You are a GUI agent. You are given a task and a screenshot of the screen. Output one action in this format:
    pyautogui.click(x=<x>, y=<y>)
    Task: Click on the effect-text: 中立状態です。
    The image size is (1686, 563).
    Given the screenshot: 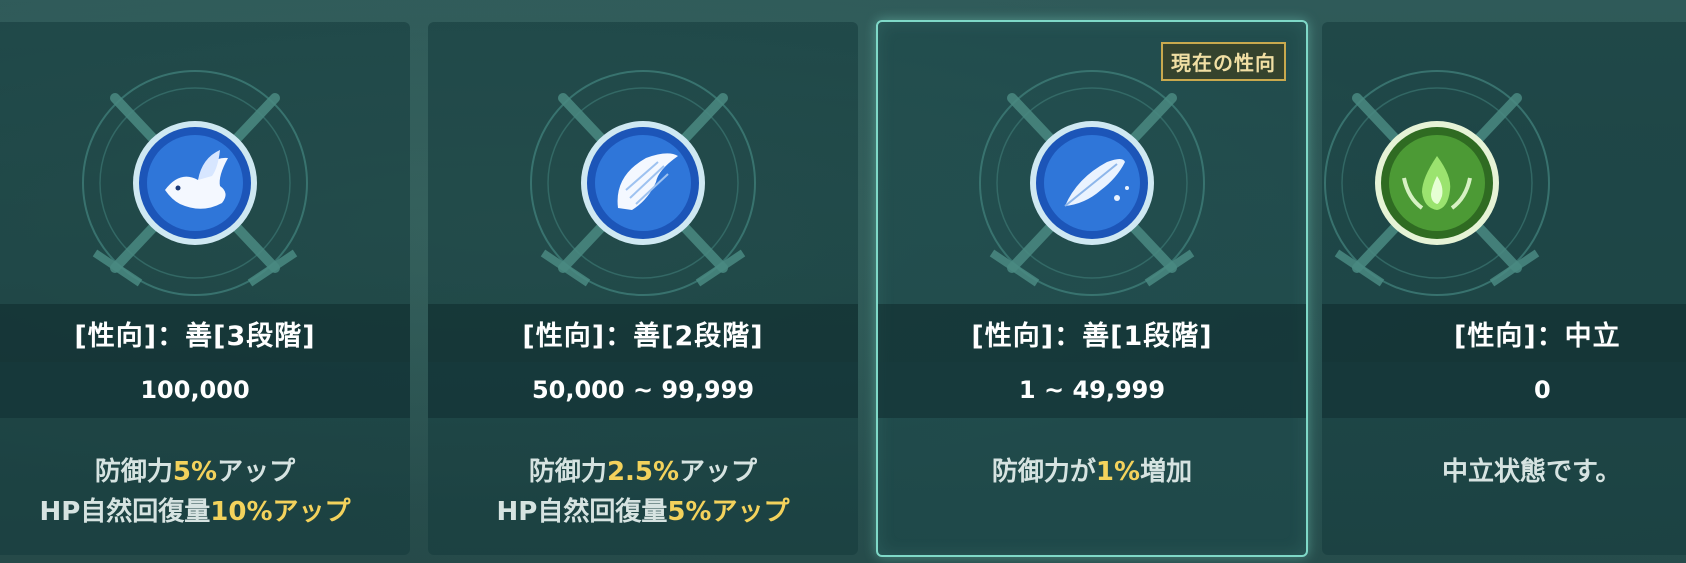 What is the action you would take?
    pyautogui.click(x=1532, y=472)
    